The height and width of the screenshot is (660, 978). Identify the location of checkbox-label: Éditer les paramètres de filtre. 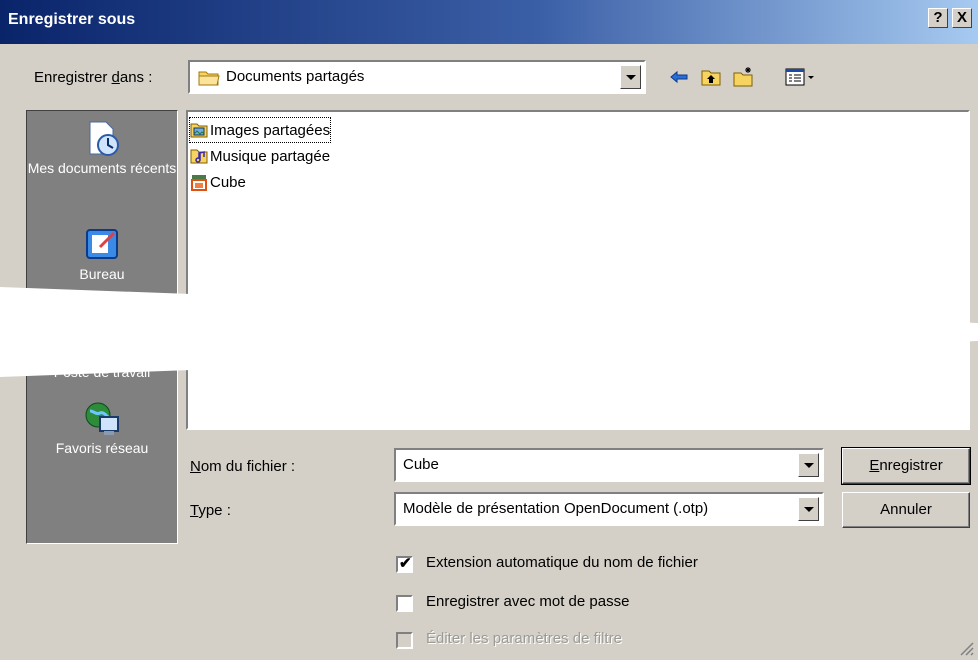
(524, 638).